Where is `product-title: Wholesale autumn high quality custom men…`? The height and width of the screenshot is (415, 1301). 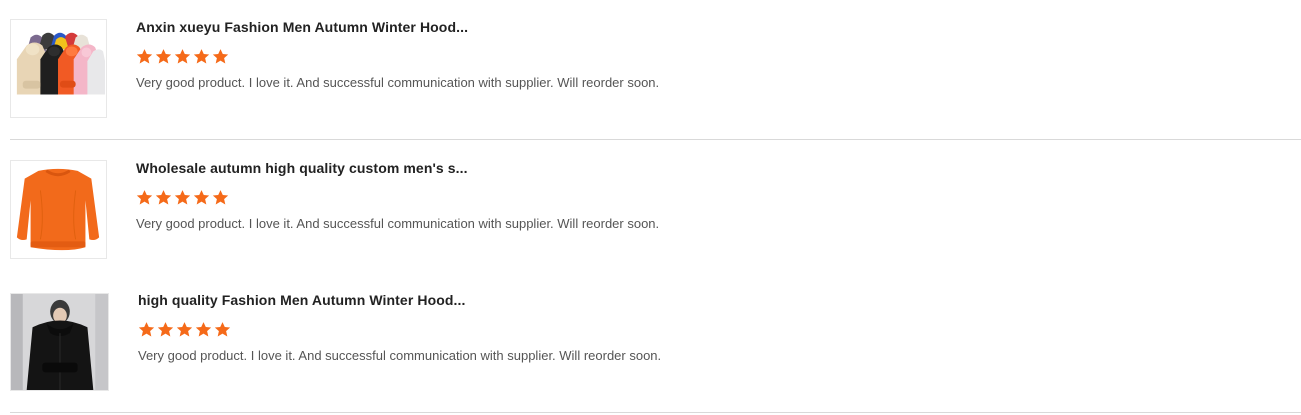
product-title: Wholesale autumn high quality custom men… is located at coordinates (302, 168).